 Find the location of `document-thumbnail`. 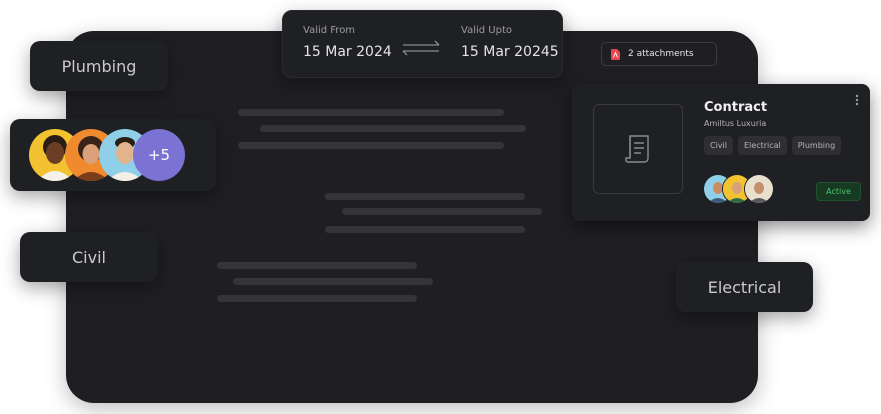

document-thumbnail is located at coordinates (638, 149).